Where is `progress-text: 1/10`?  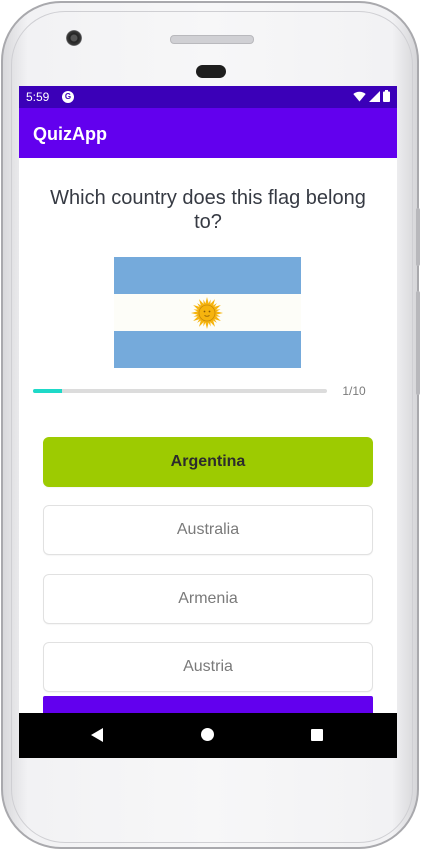
progress-text: 1/10 is located at coordinates (354, 391).